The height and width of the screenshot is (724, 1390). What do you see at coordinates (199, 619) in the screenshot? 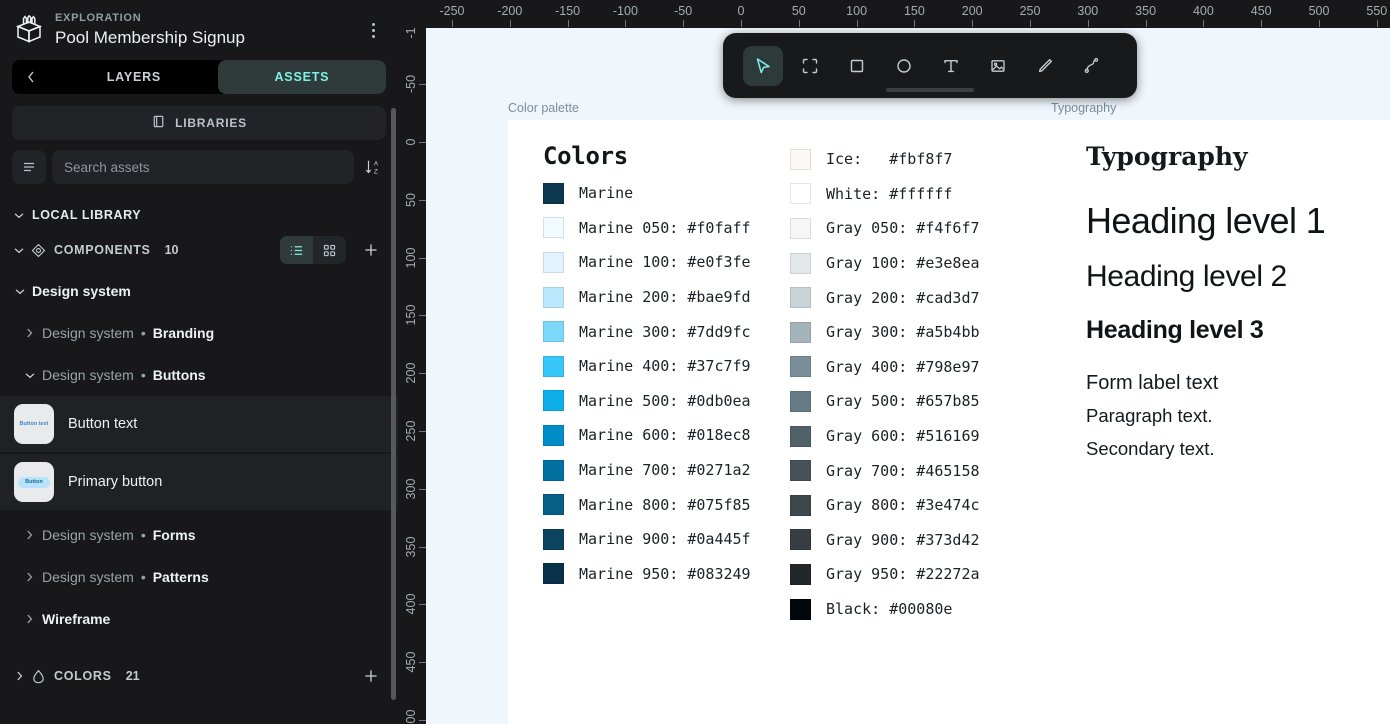
I see `tree-group-wireframe: Wireframe` at bounding box center [199, 619].